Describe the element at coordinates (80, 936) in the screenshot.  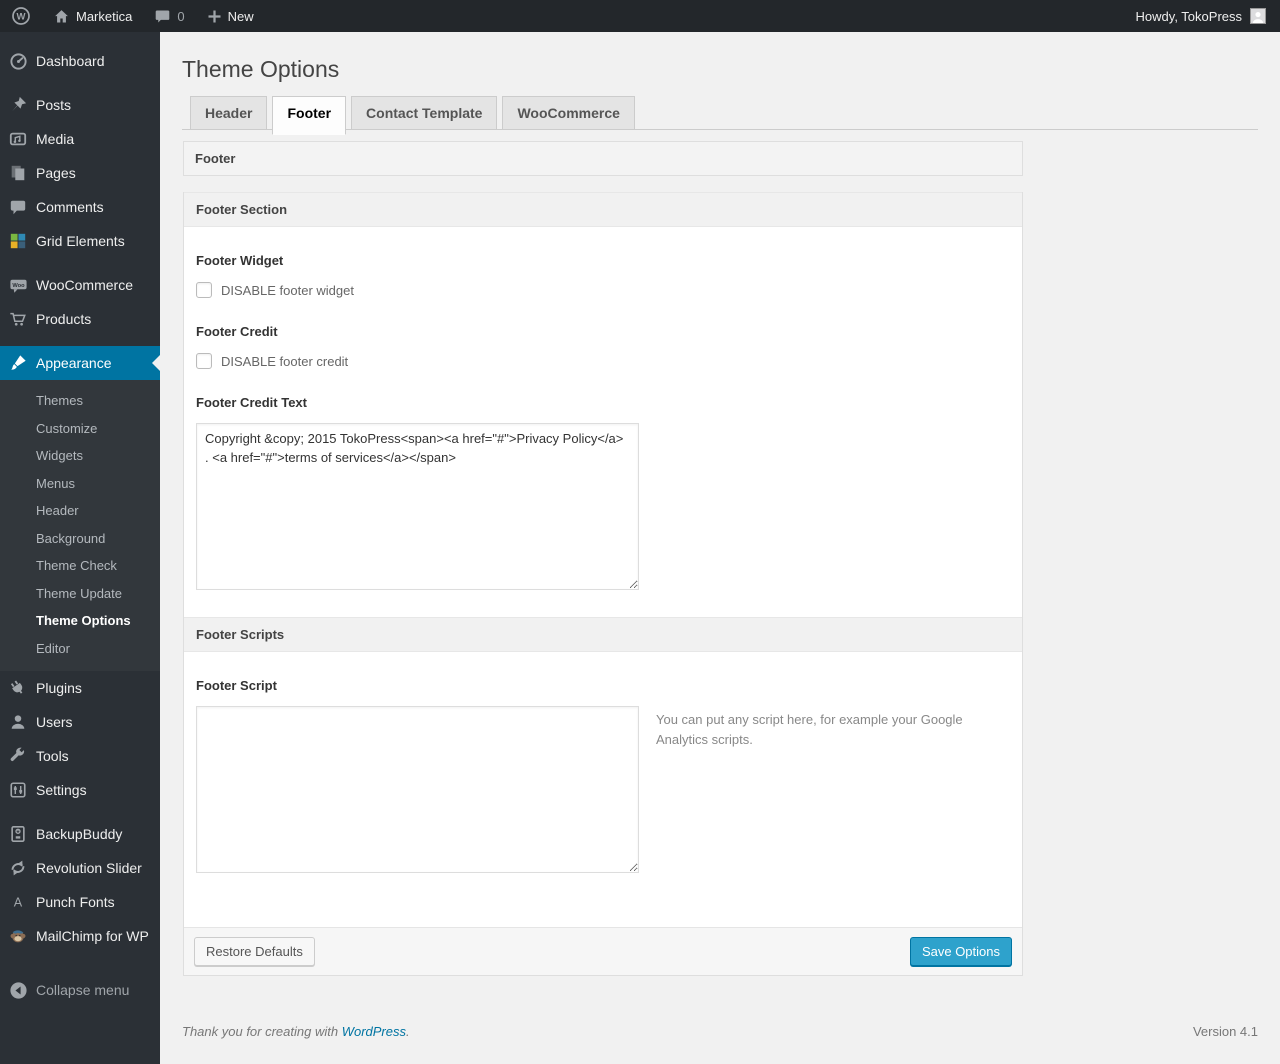
I see `sidebar-item-mailchimp: MailChimp for WP` at that location.